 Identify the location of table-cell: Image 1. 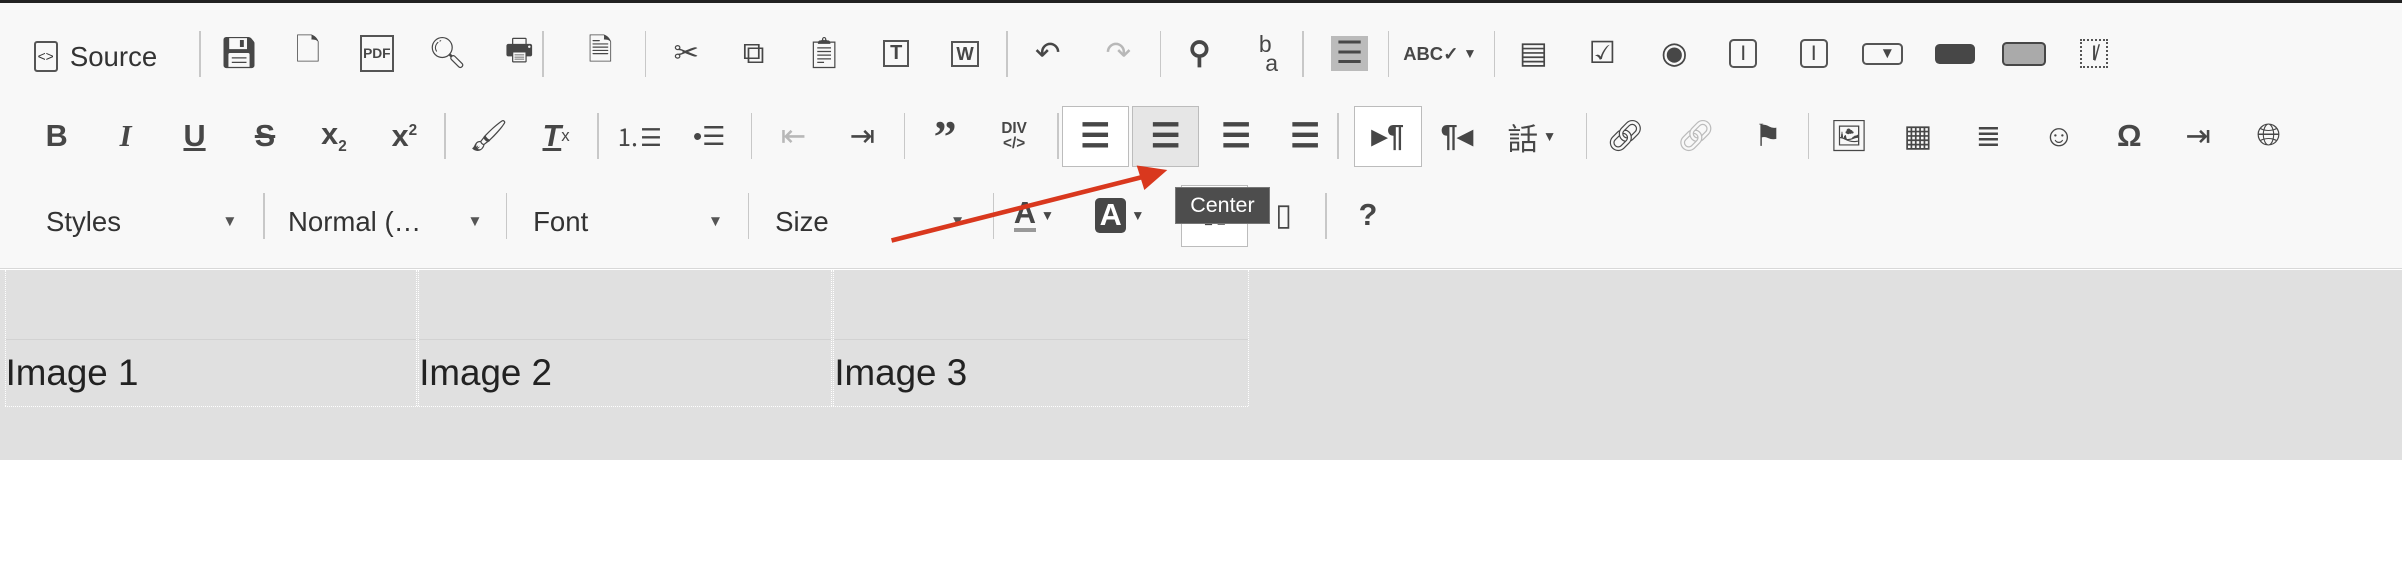
(211, 337).